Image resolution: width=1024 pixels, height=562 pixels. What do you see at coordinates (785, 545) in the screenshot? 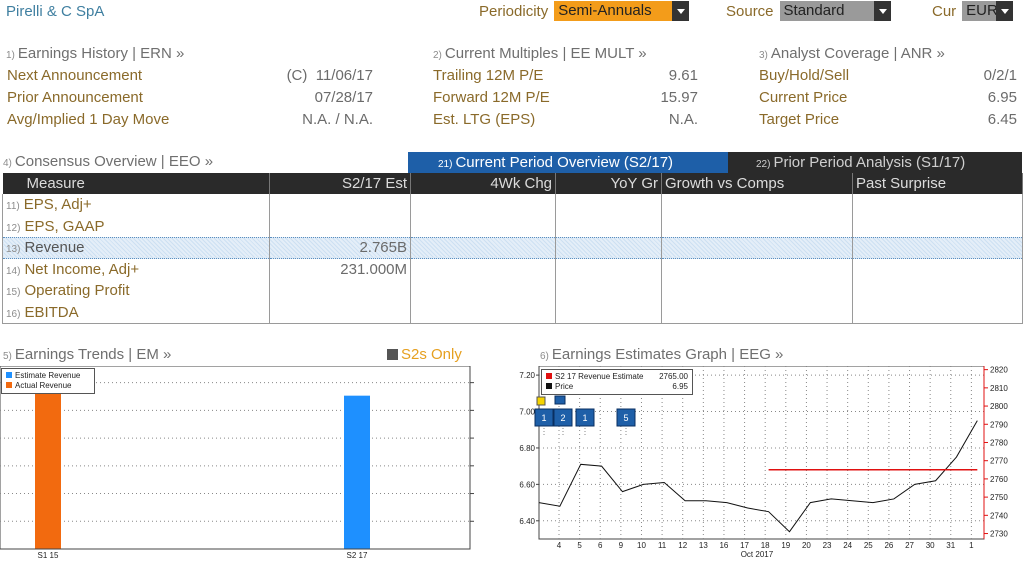
I see `x-tick-label: 19` at bounding box center [785, 545].